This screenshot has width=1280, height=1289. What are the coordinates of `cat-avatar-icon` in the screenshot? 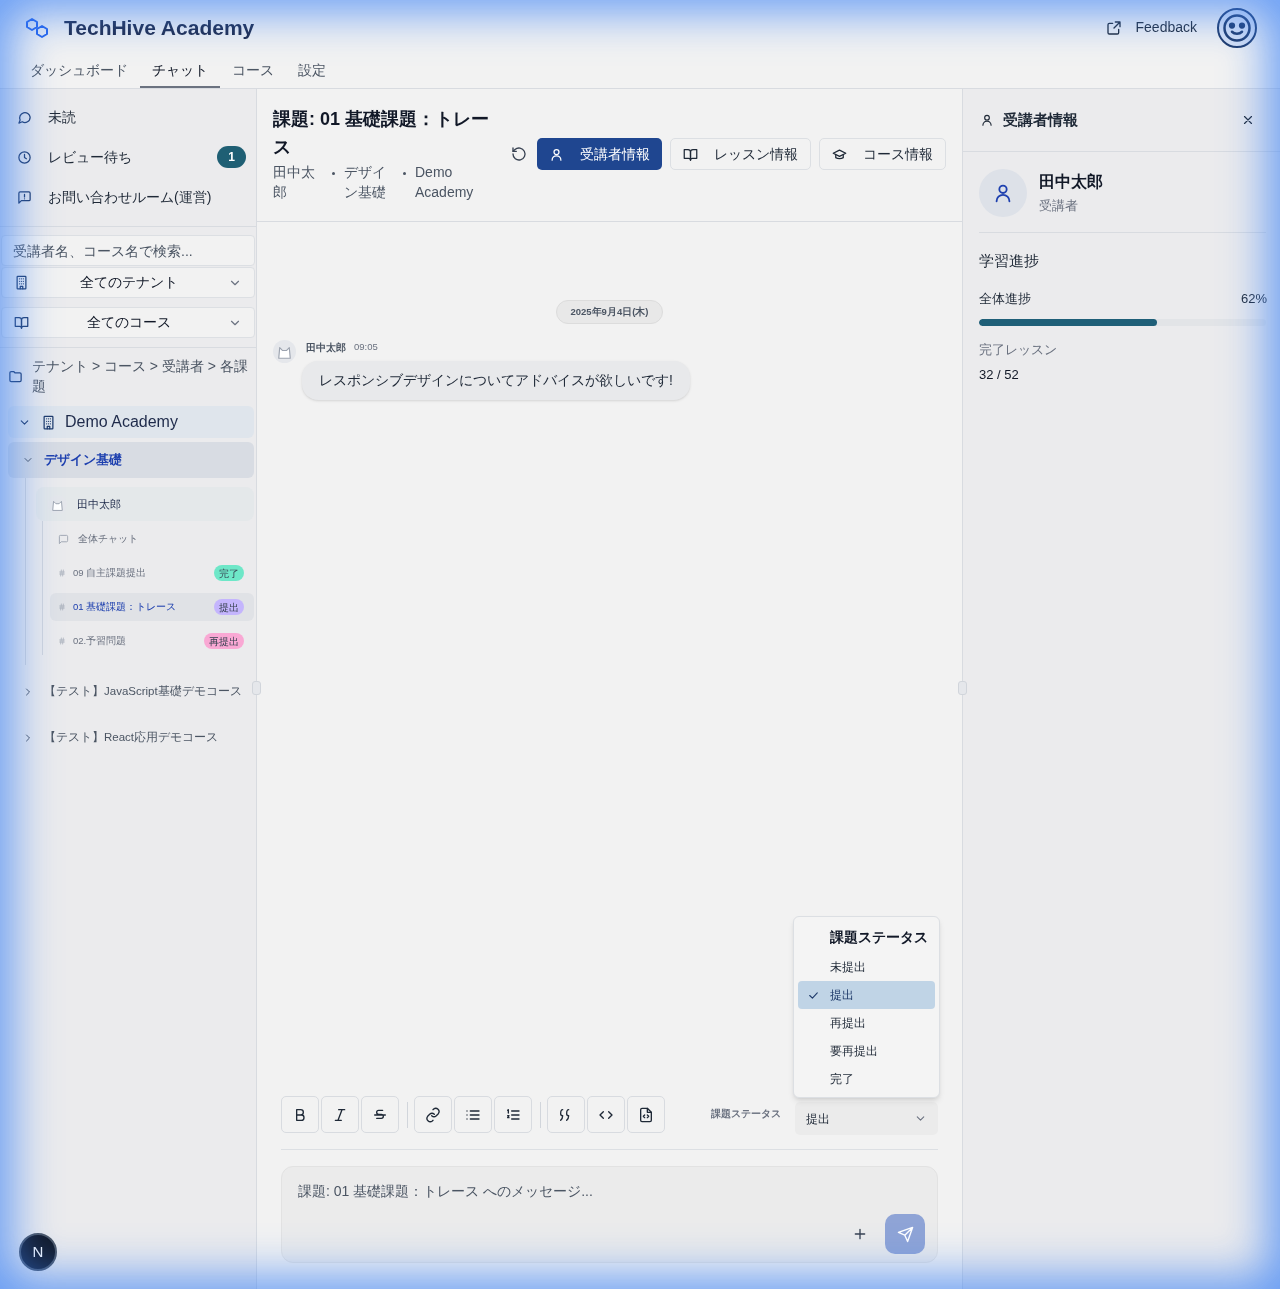 It's located at (284, 351).